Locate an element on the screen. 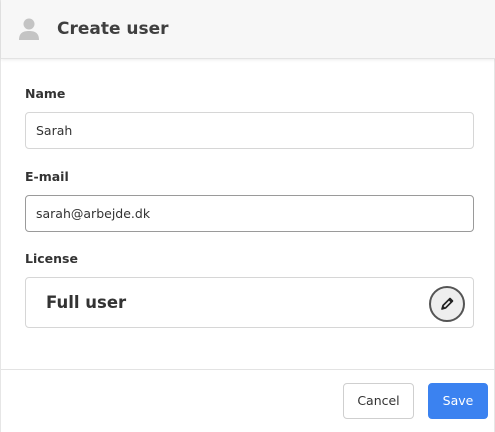 This screenshot has width=495, height=432. name-label: Name is located at coordinates (45, 93).